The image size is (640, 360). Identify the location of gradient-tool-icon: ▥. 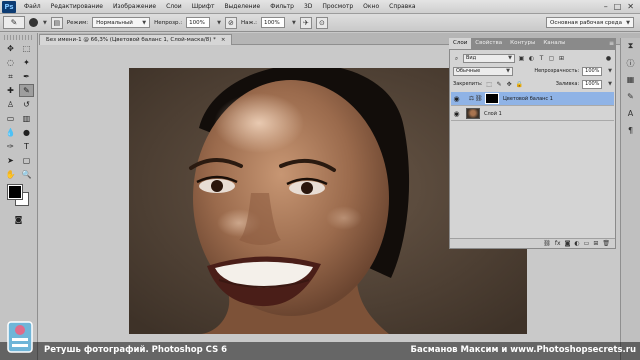
(26, 118).